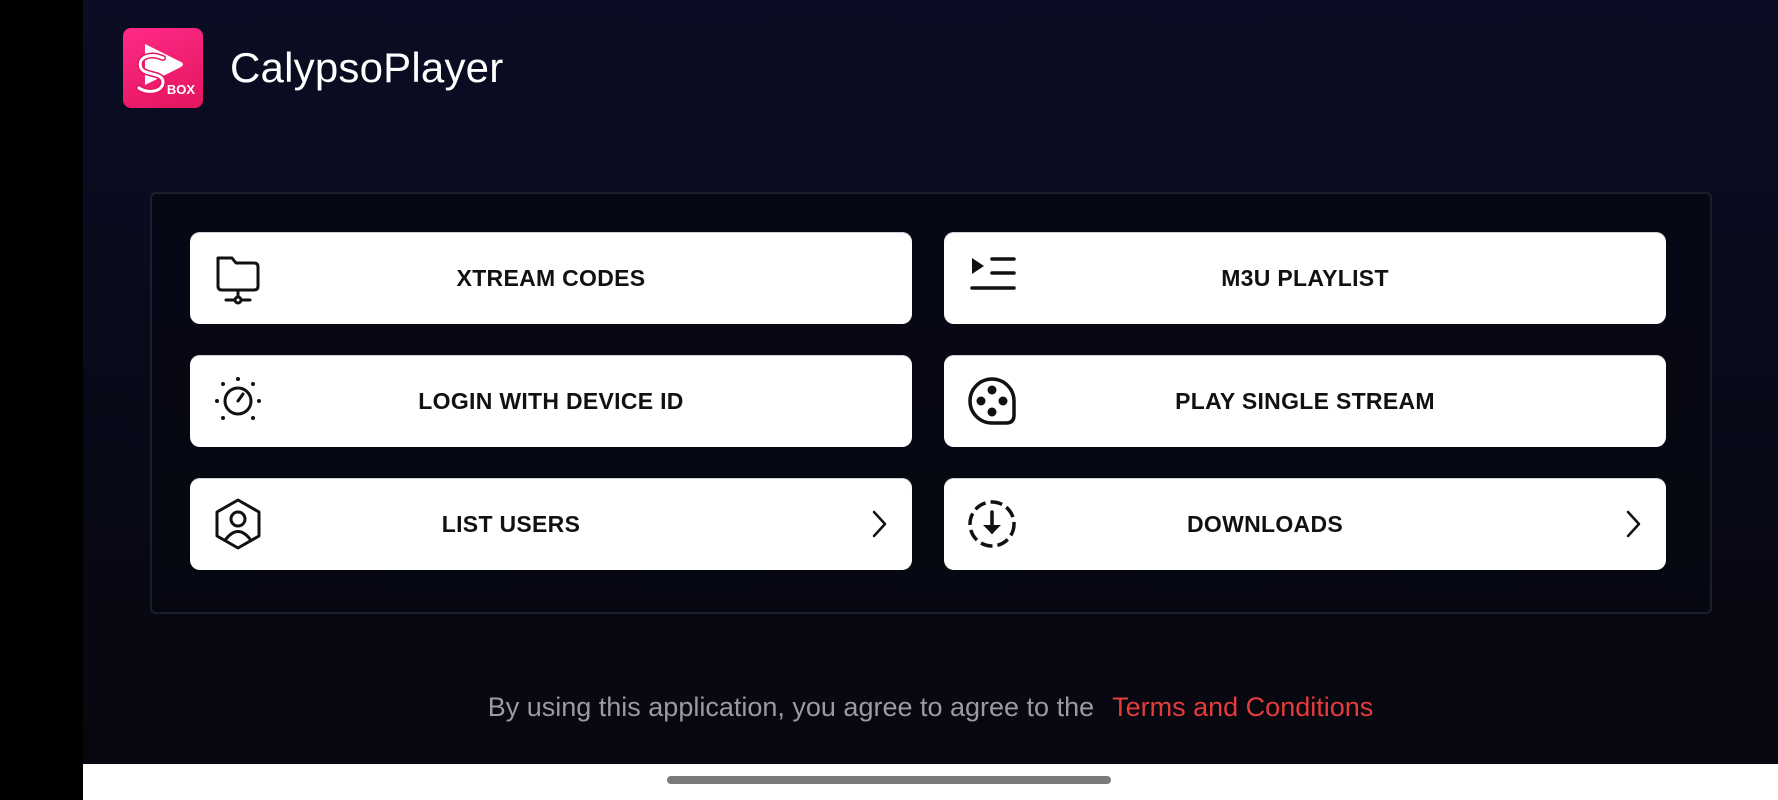 The image size is (1778, 800). I want to click on login-device-id-button: LOGIN WITH DEVICE ID, so click(551, 401).